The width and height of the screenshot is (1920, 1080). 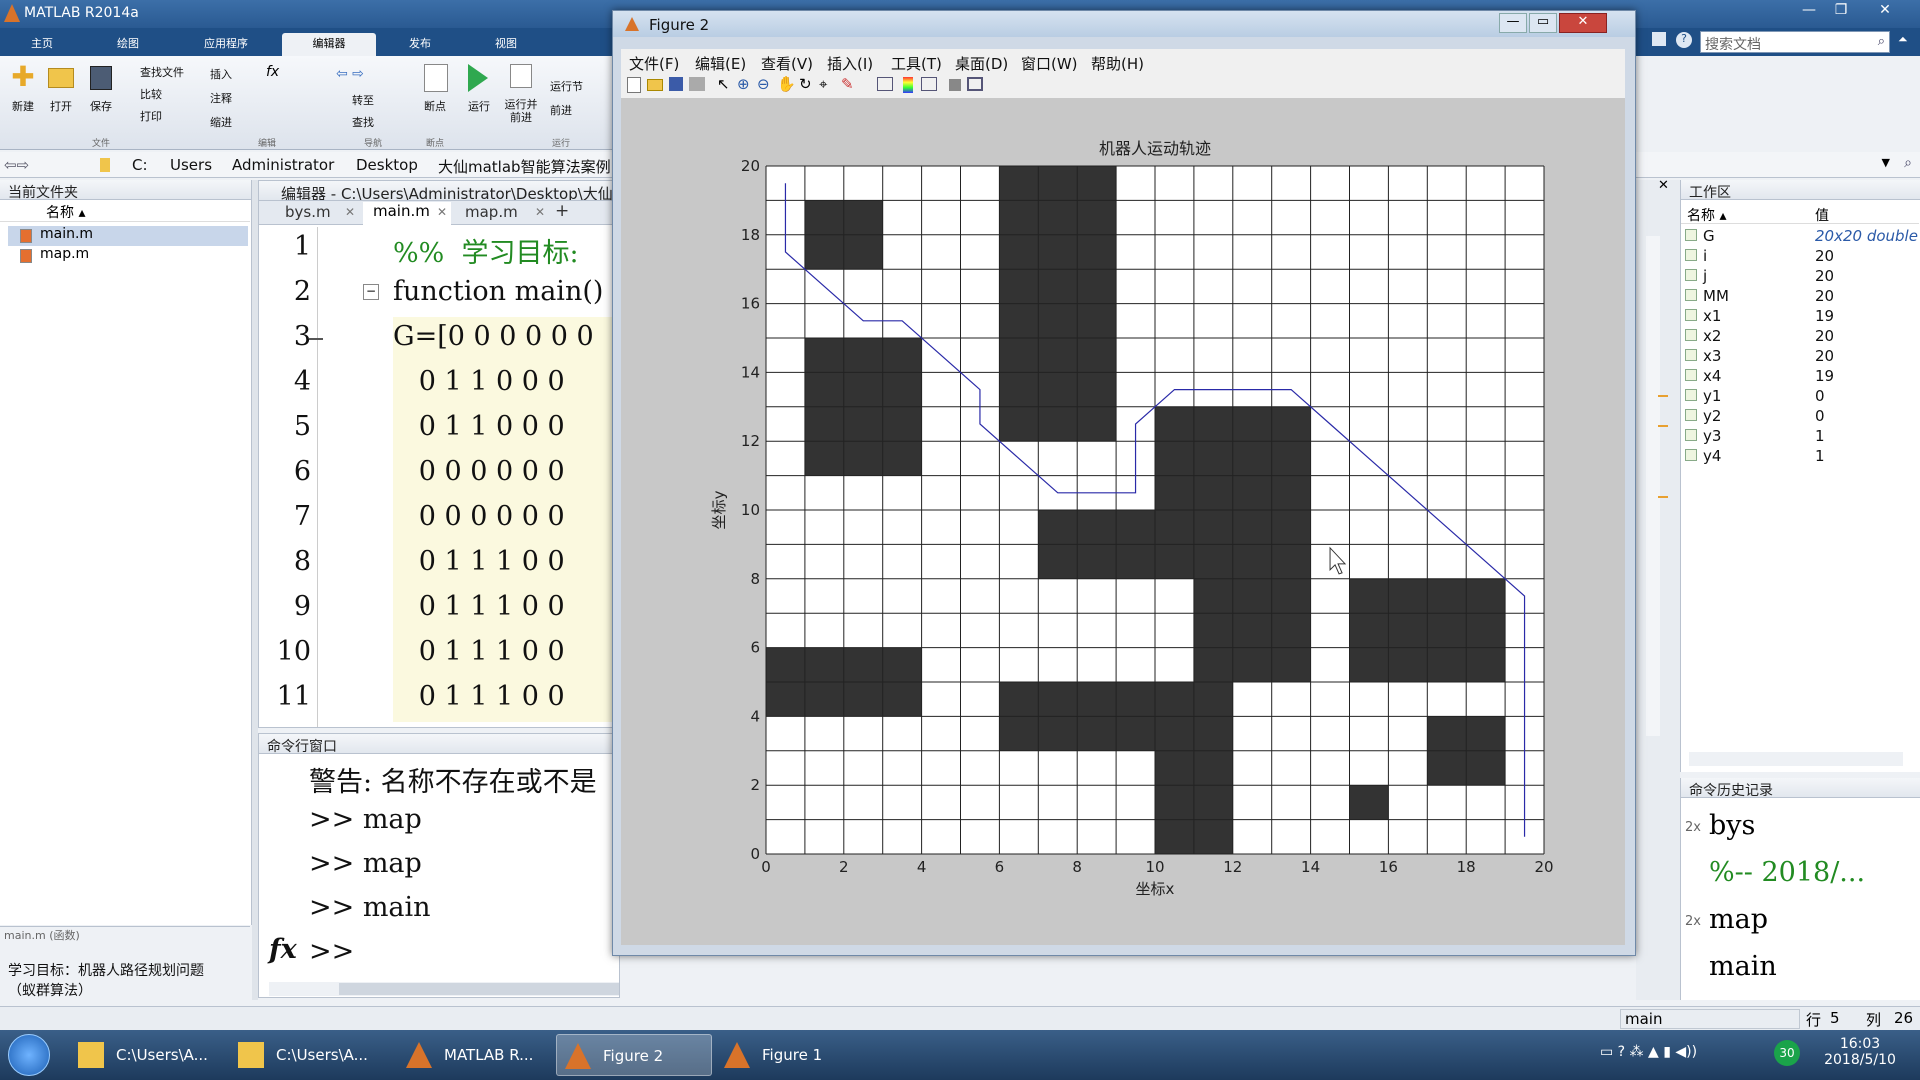 What do you see at coordinates (420, 44) in the screenshot?
I see `tab-publish: 发布` at bounding box center [420, 44].